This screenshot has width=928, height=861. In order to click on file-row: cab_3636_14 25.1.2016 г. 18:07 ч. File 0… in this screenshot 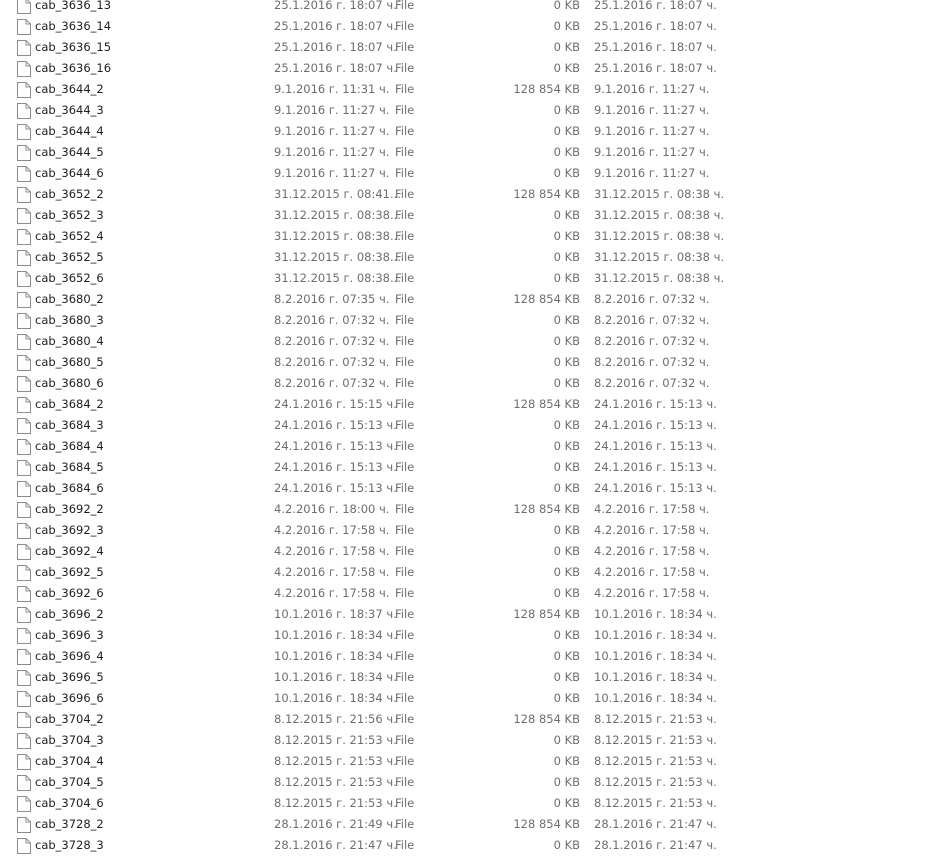, I will do `click(464, 26)`.